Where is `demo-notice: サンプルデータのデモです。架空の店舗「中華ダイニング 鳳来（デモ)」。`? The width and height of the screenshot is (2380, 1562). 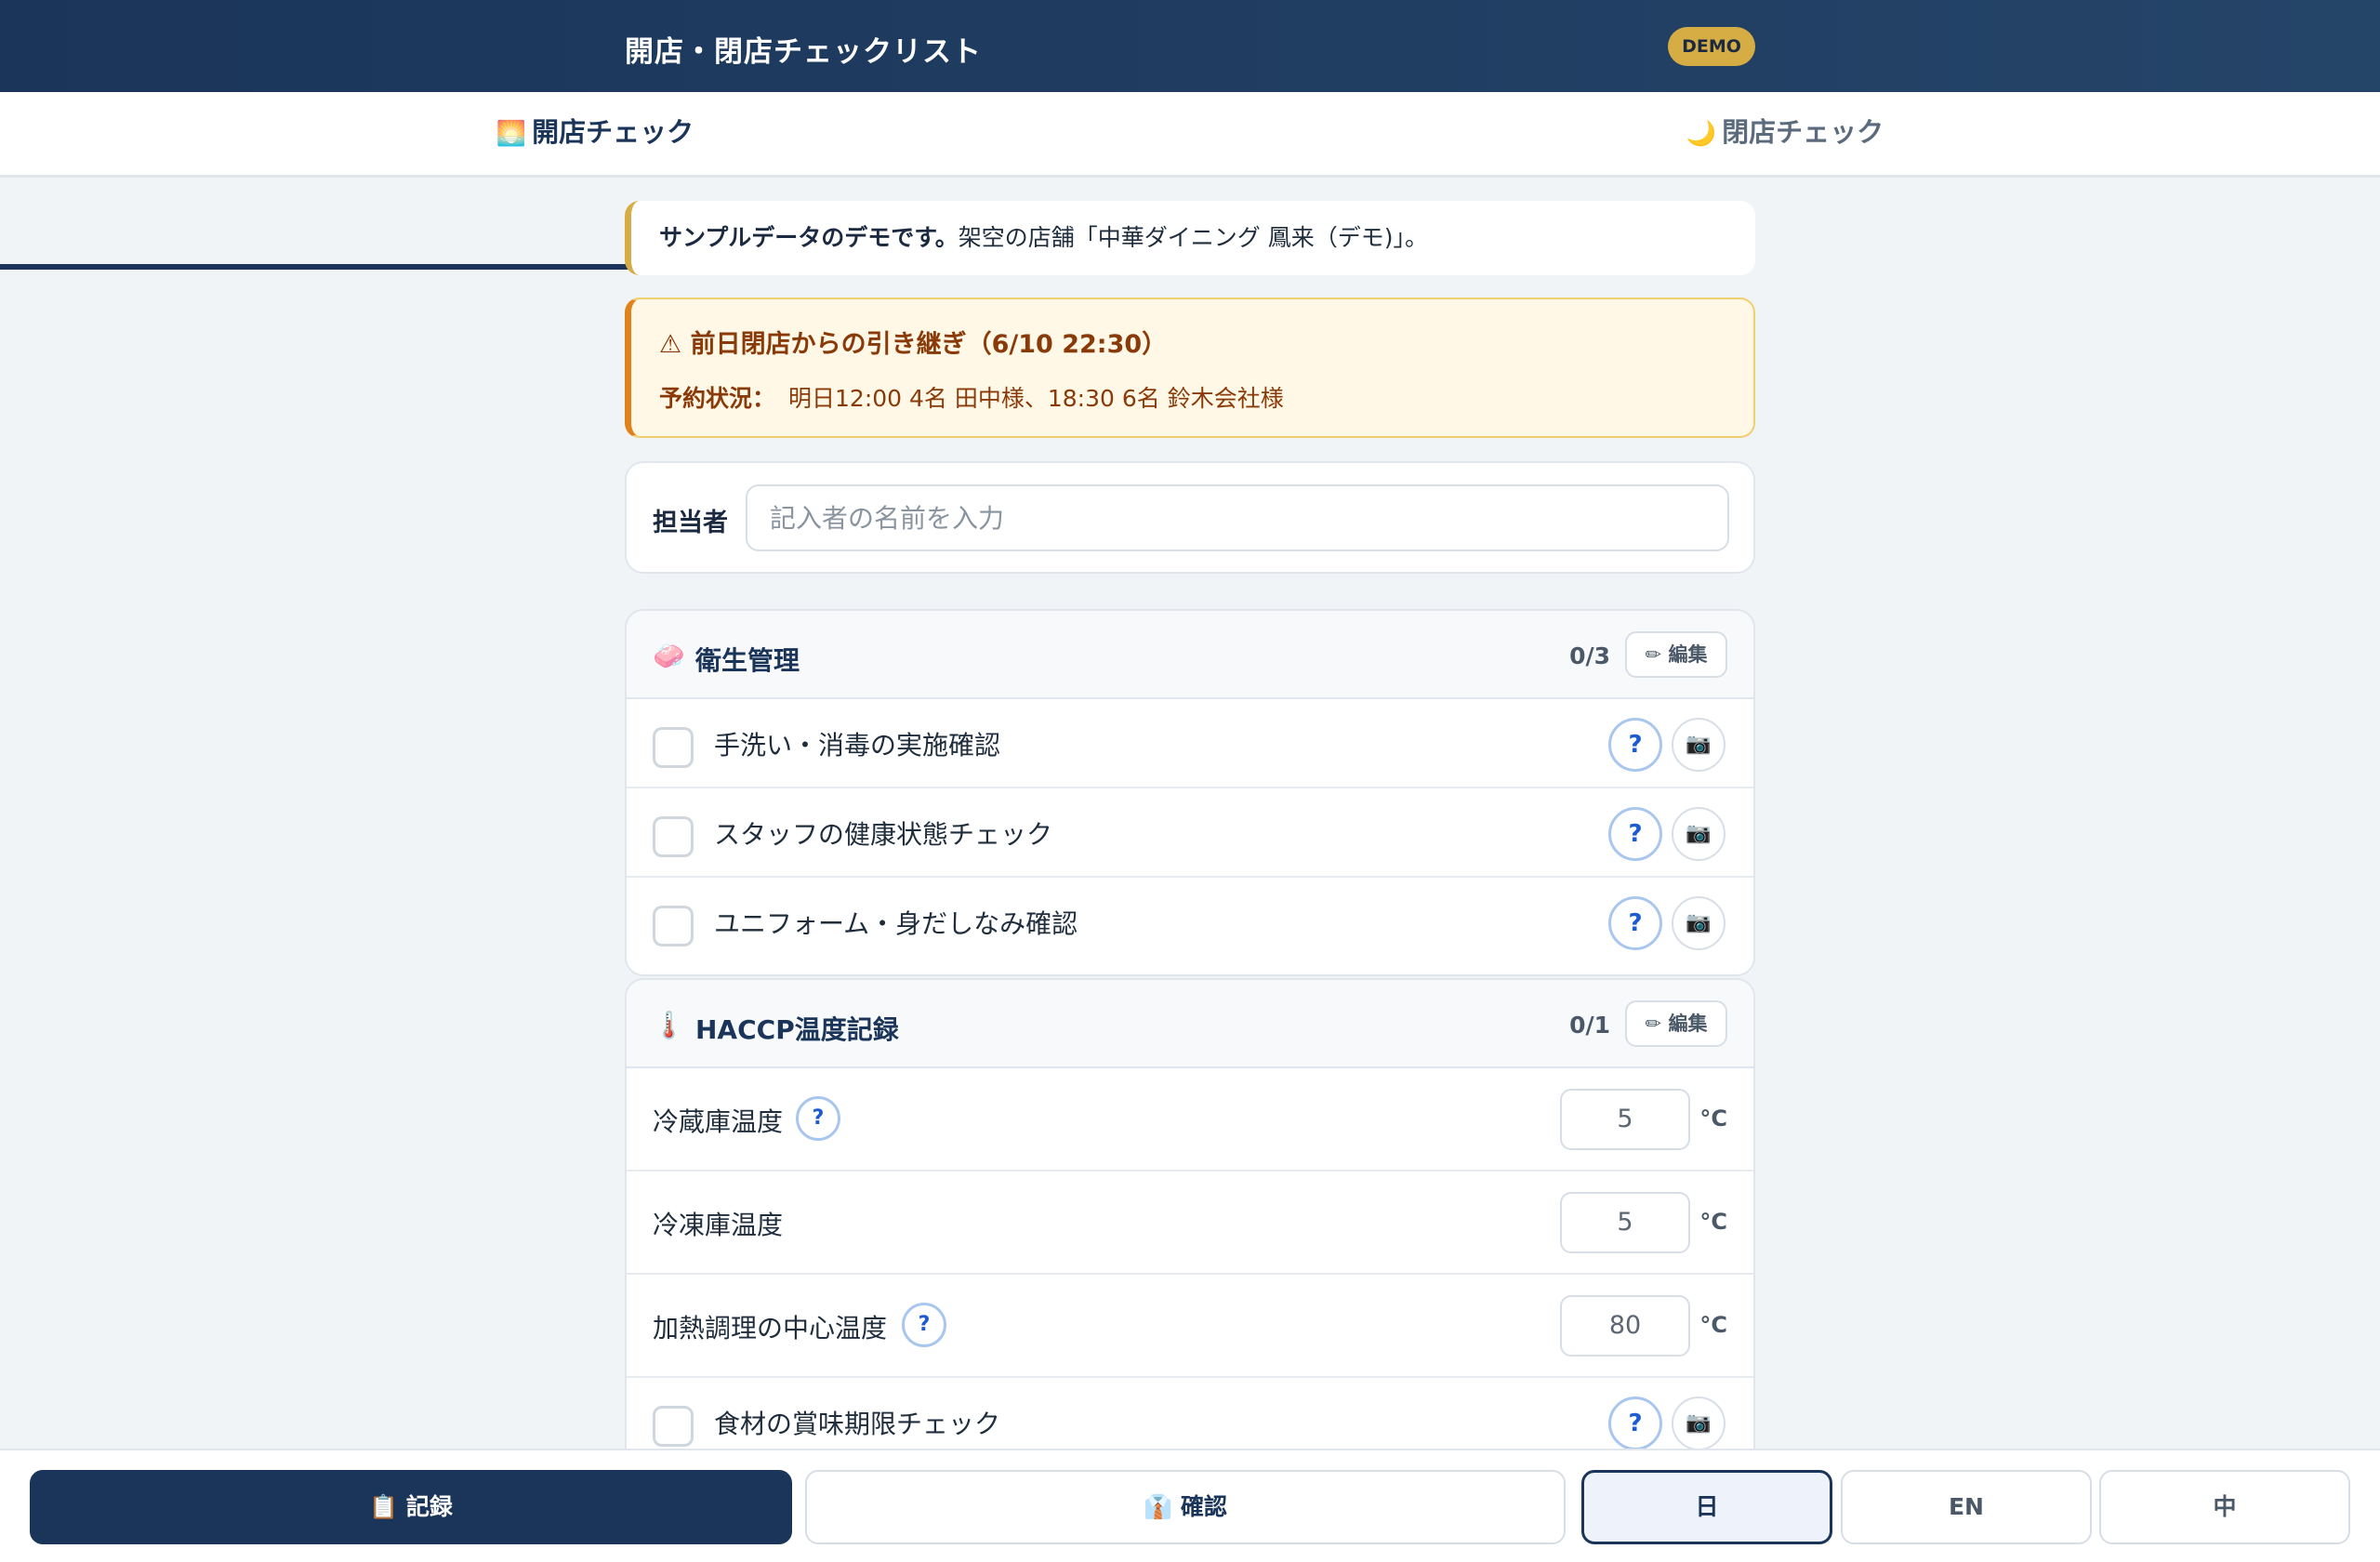
demo-notice: サンプルデータのデモです。架空の店舗「中華ダイニング 鳳来（デモ)」。 is located at coordinates (1190, 238).